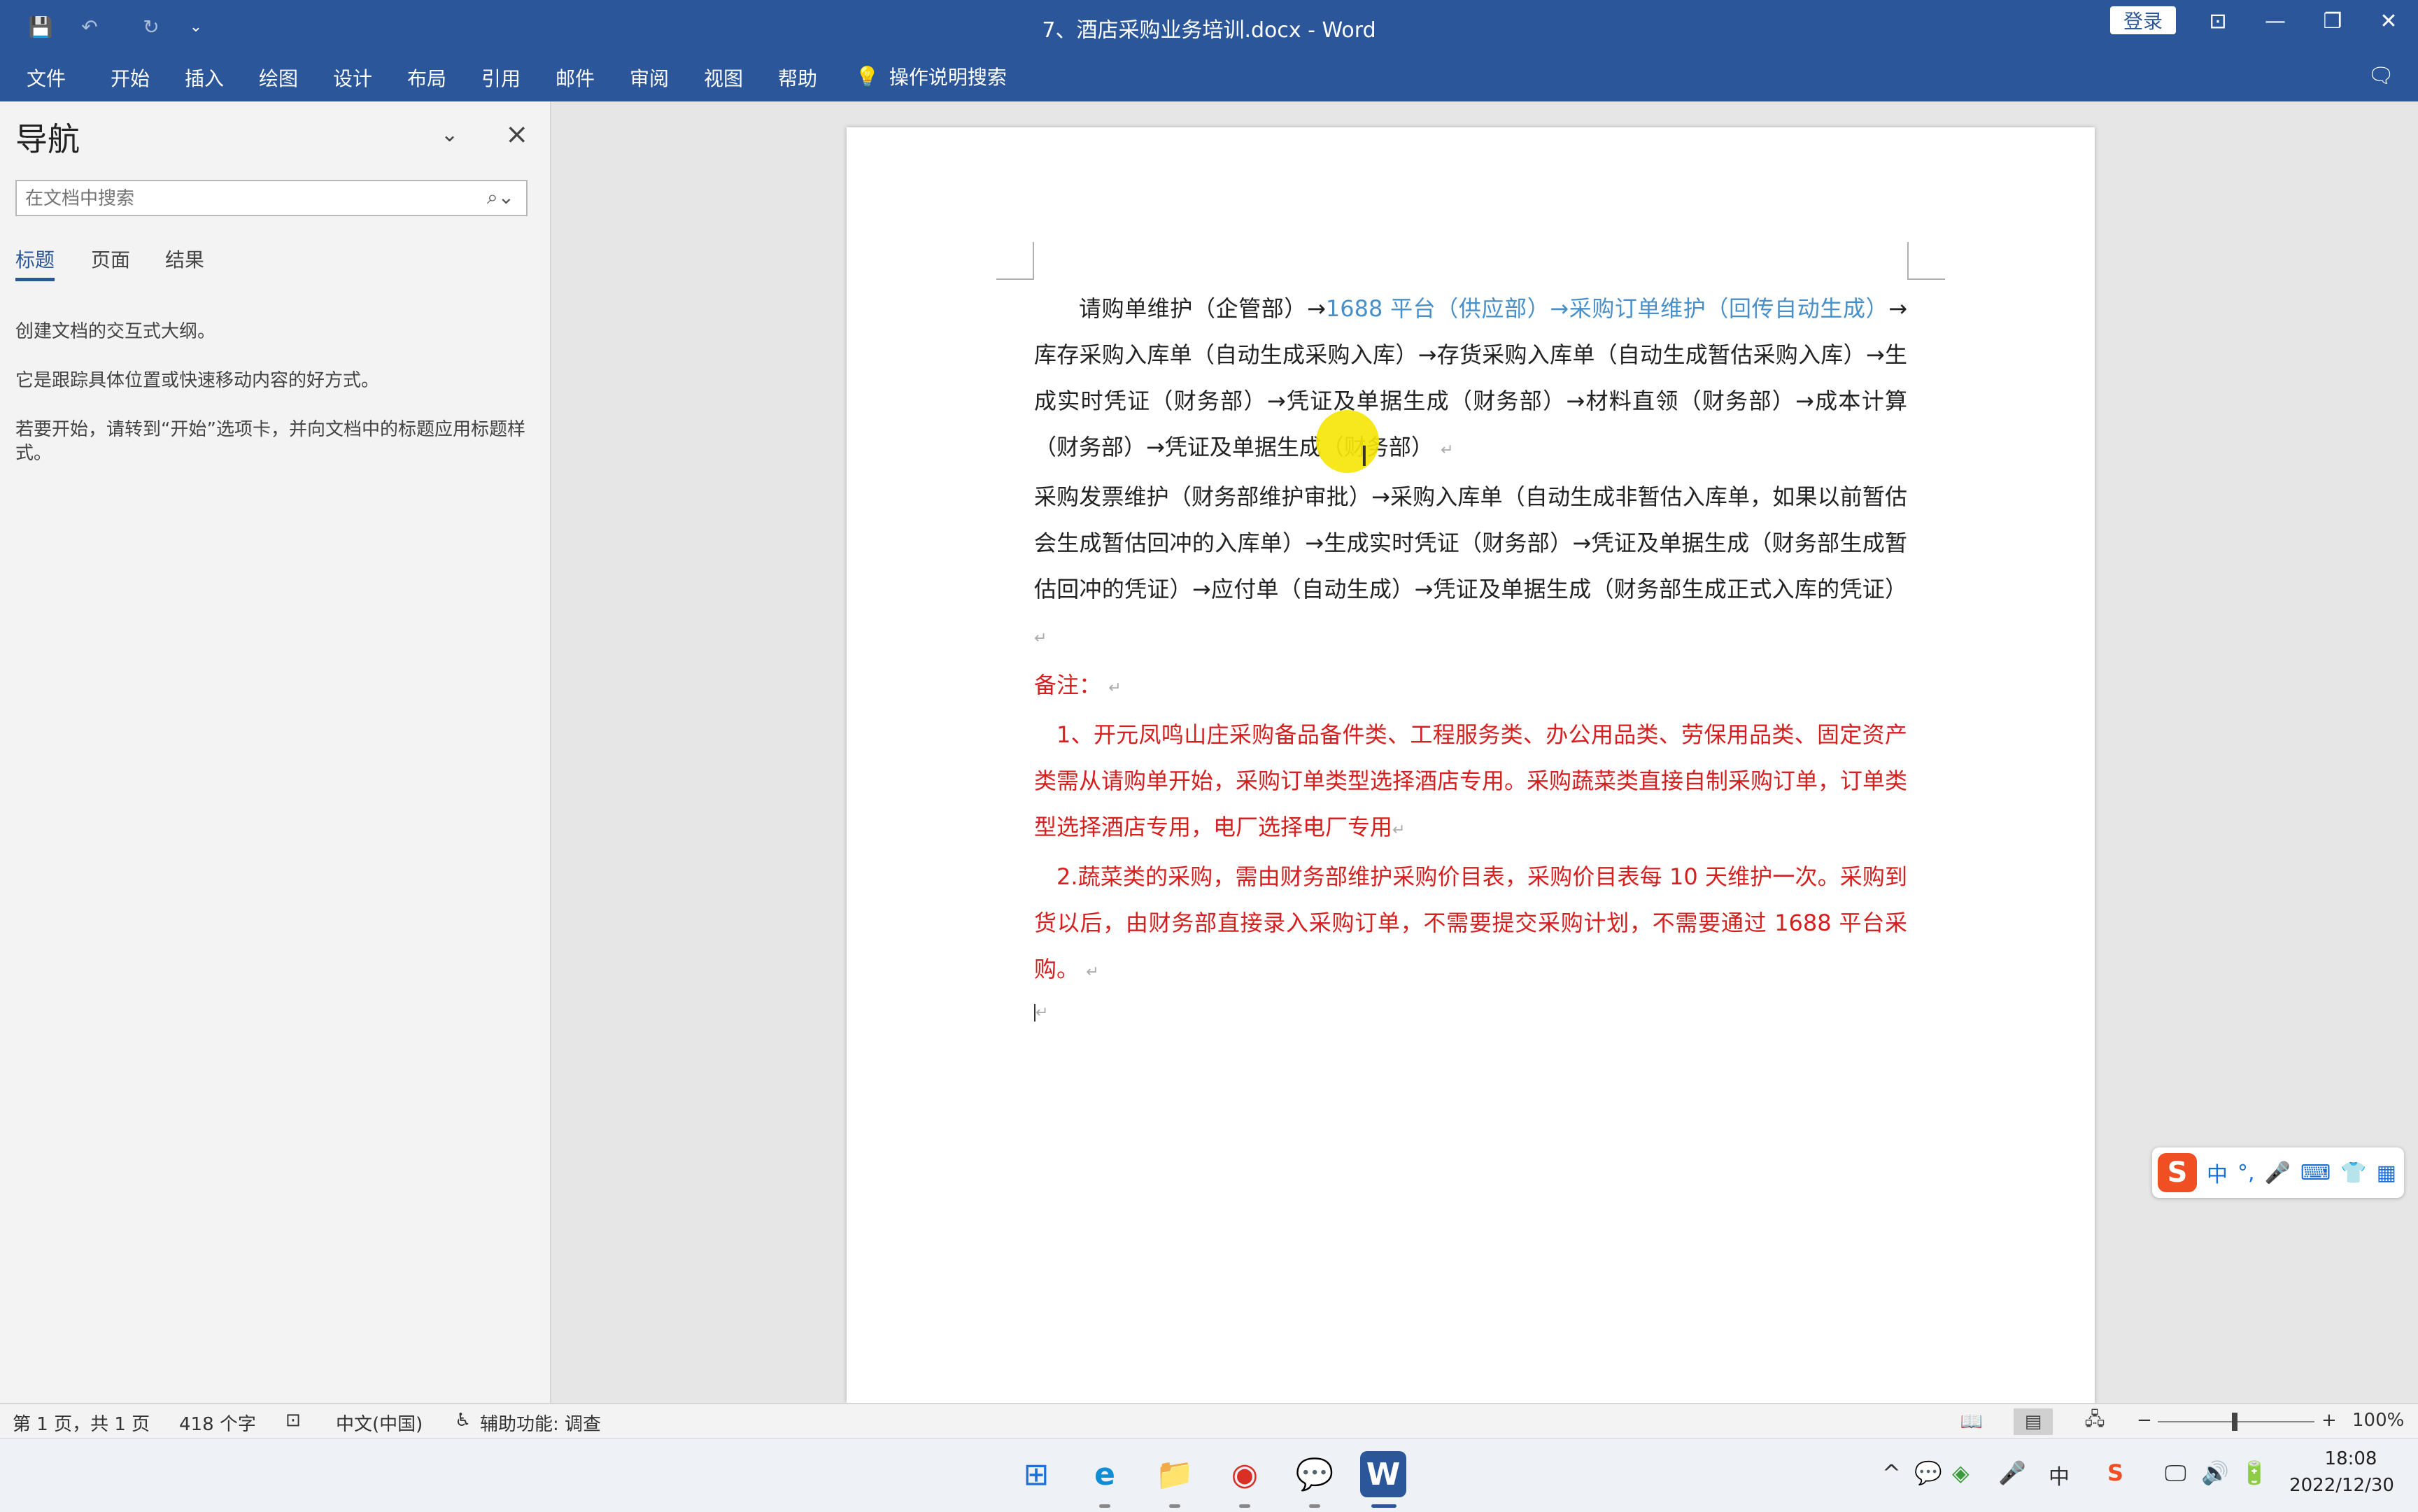 This screenshot has width=2418, height=1512. What do you see at coordinates (426, 78) in the screenshot?
I see `tab-layout: 布局` at bounding box center [426, 78].